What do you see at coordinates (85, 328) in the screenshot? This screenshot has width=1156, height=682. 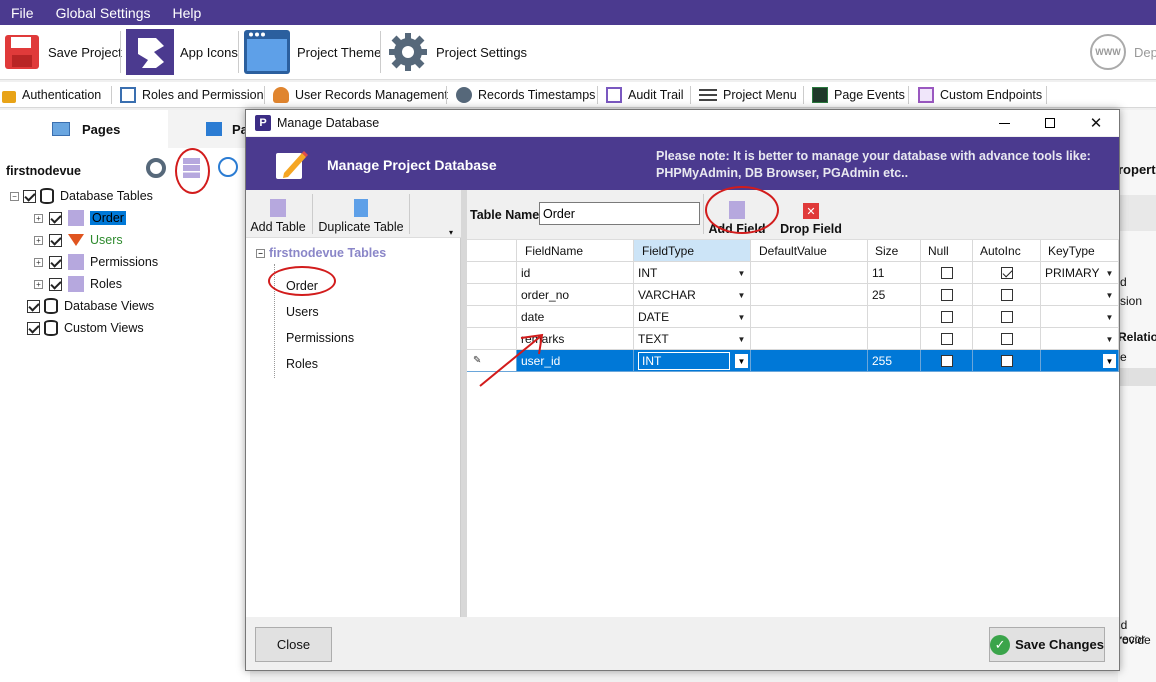 I see `tree-custom-views: Custom Views` at bounding box center [85, 328].